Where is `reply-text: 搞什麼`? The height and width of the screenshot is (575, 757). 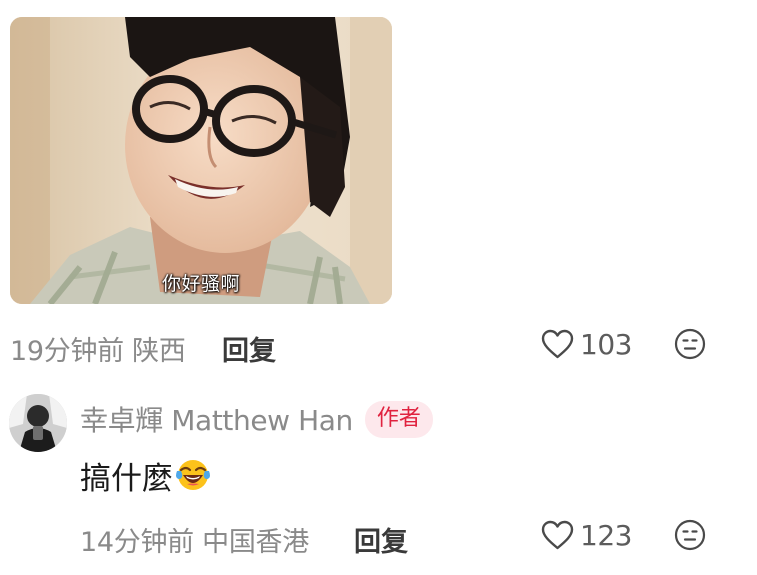
reply-text: 搞什麼 is located at coordinates (145, 475).